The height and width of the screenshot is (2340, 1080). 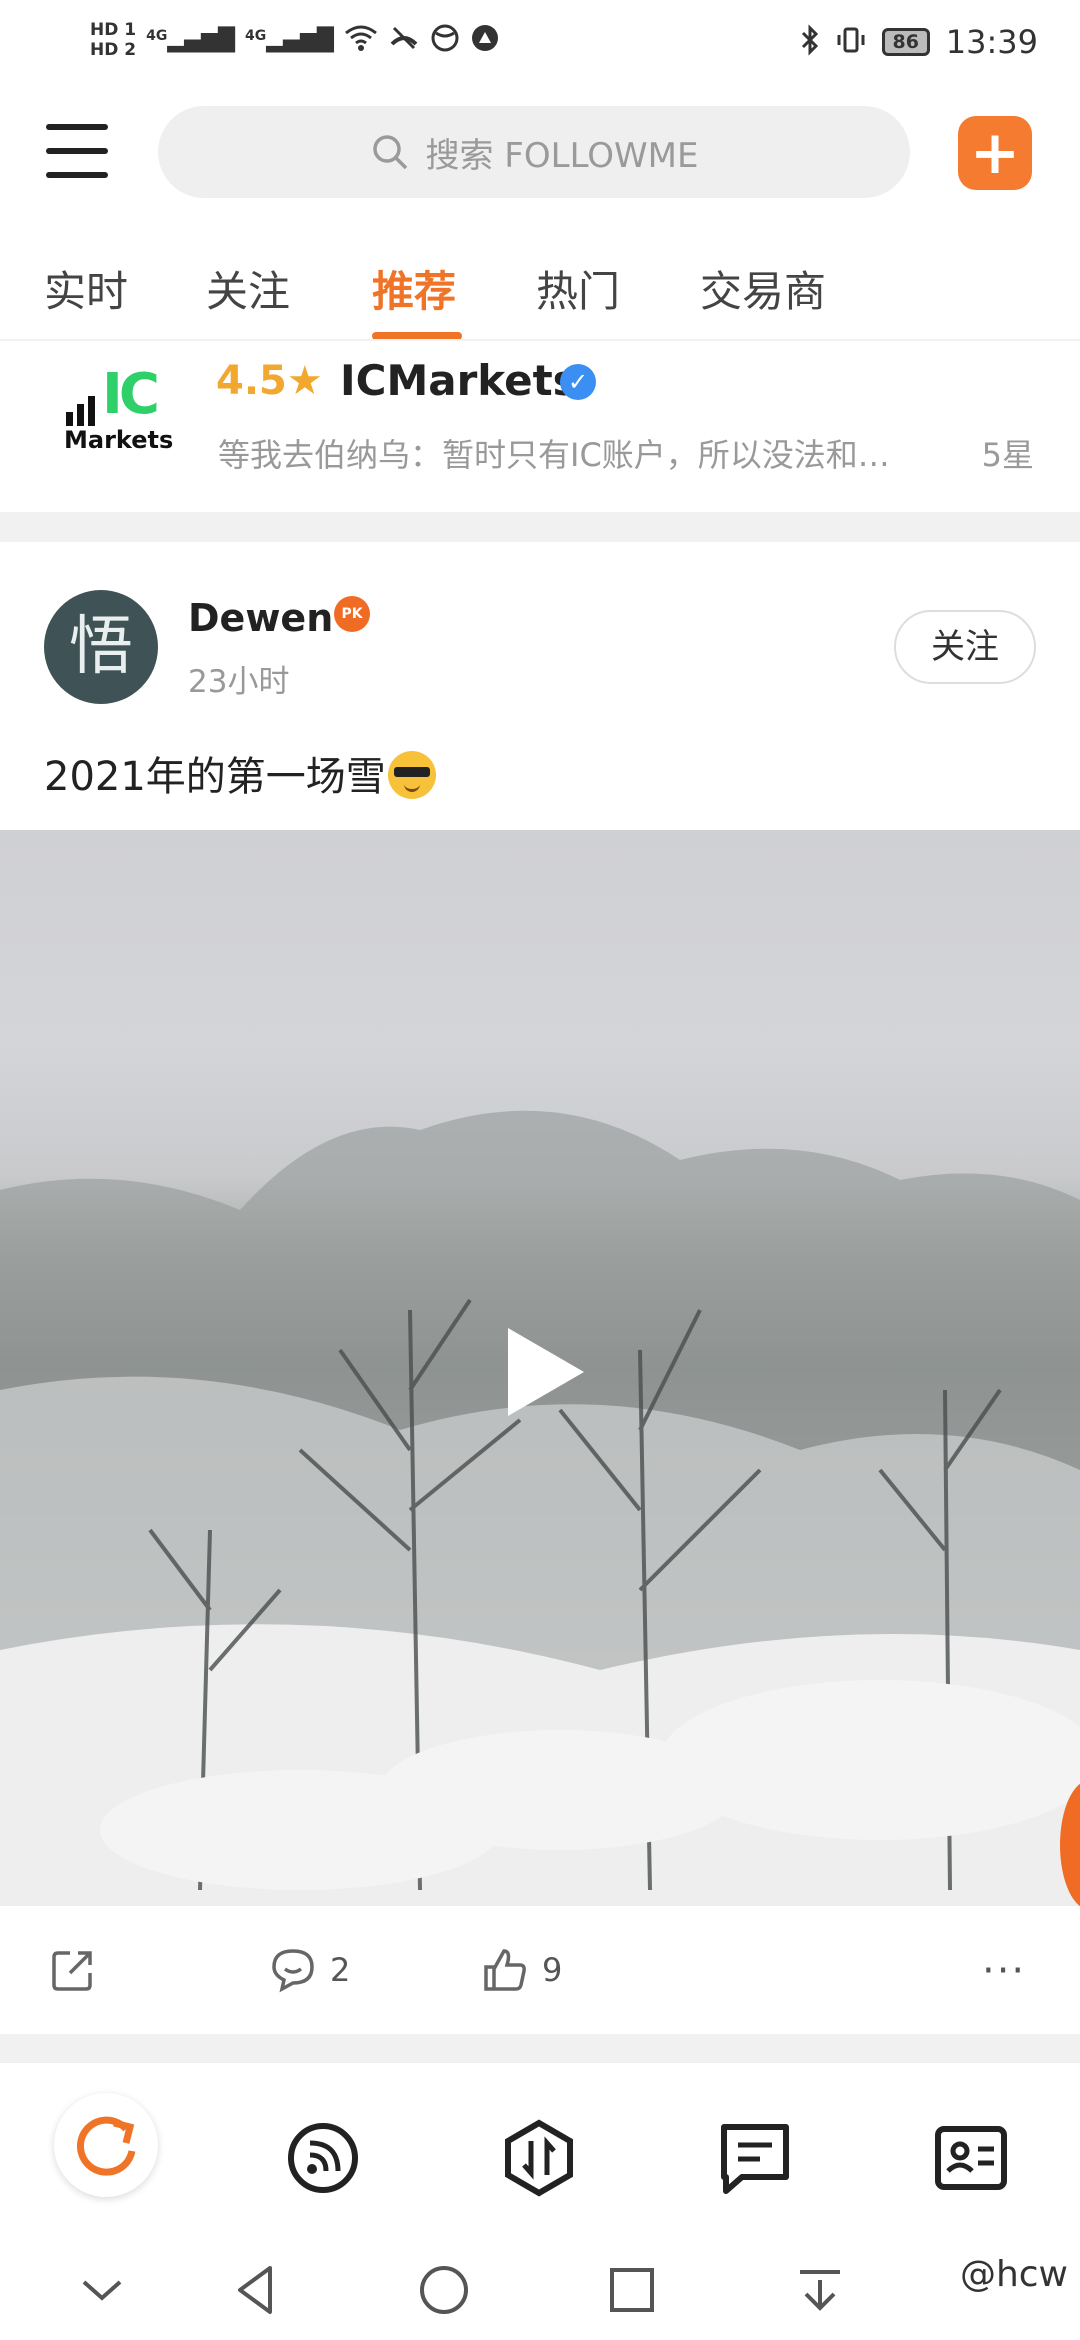 I want to click on back-icon, so click(x=256, y=2290).